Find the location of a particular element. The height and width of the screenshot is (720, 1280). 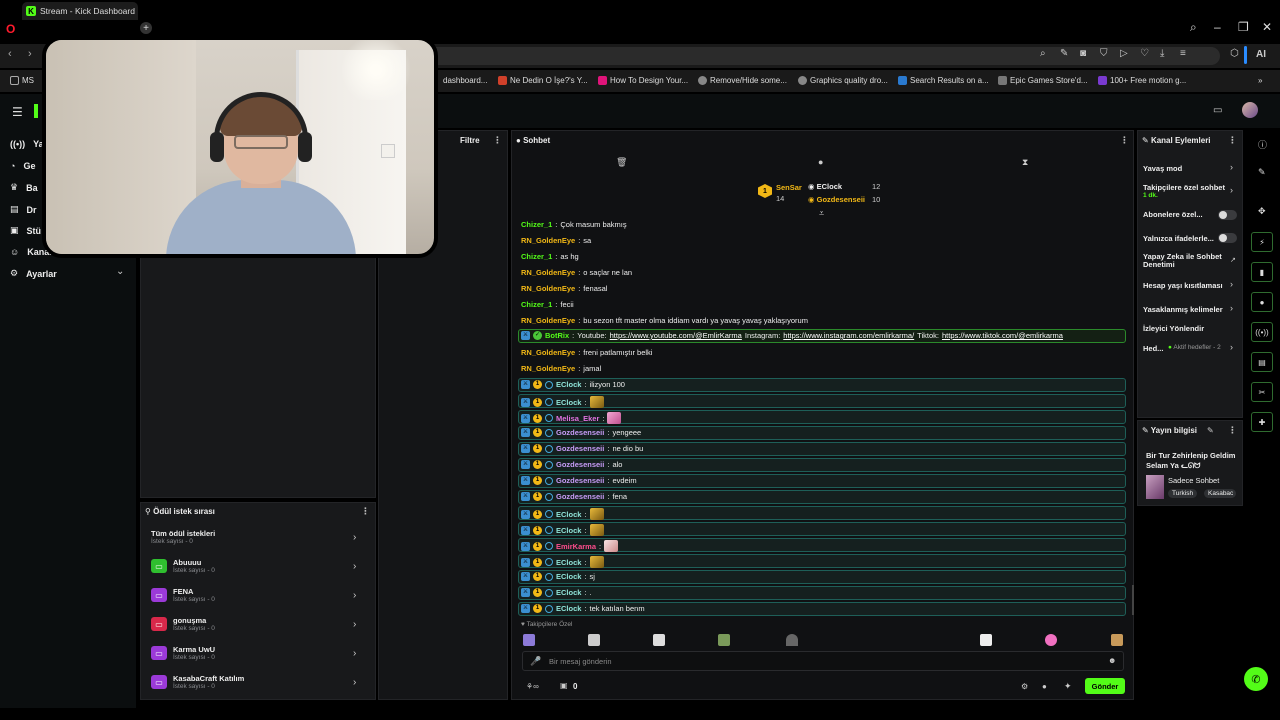

chat-message-input: Bir mesaj gönderin is located at coordinates (823, 661).